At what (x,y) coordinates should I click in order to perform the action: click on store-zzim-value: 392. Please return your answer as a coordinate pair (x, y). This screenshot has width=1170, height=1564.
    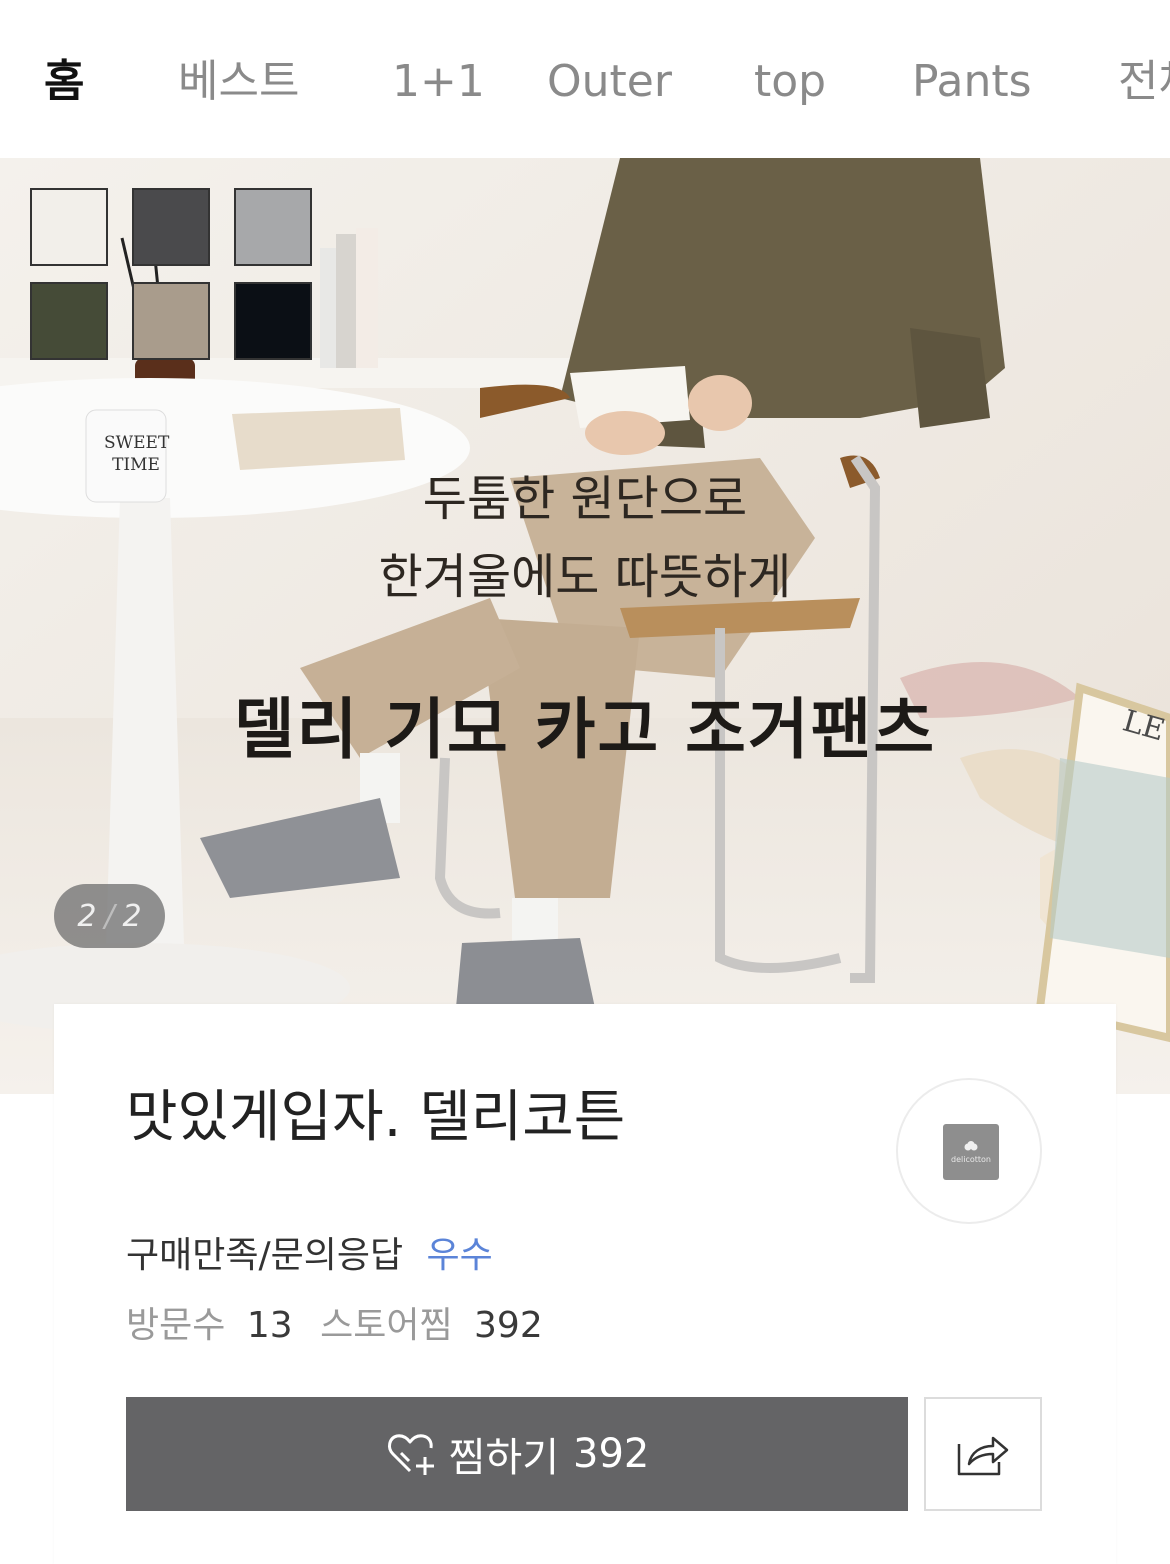
    Looking at the image, I should click on (508, 1325).